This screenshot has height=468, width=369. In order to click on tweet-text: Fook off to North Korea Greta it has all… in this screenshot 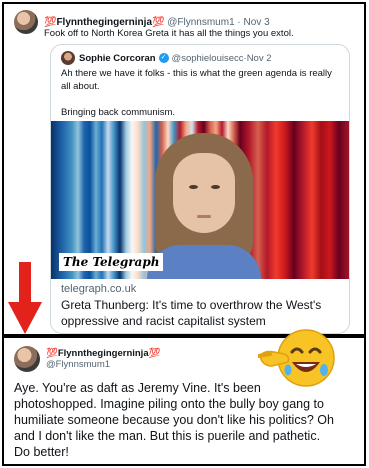, I will do `click(169, 33)`.